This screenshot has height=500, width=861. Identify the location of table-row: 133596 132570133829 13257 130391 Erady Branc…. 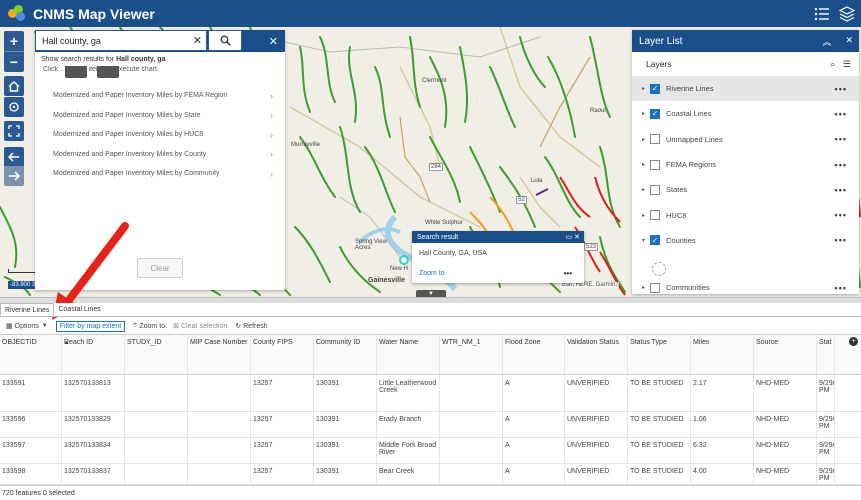
(430, 425).